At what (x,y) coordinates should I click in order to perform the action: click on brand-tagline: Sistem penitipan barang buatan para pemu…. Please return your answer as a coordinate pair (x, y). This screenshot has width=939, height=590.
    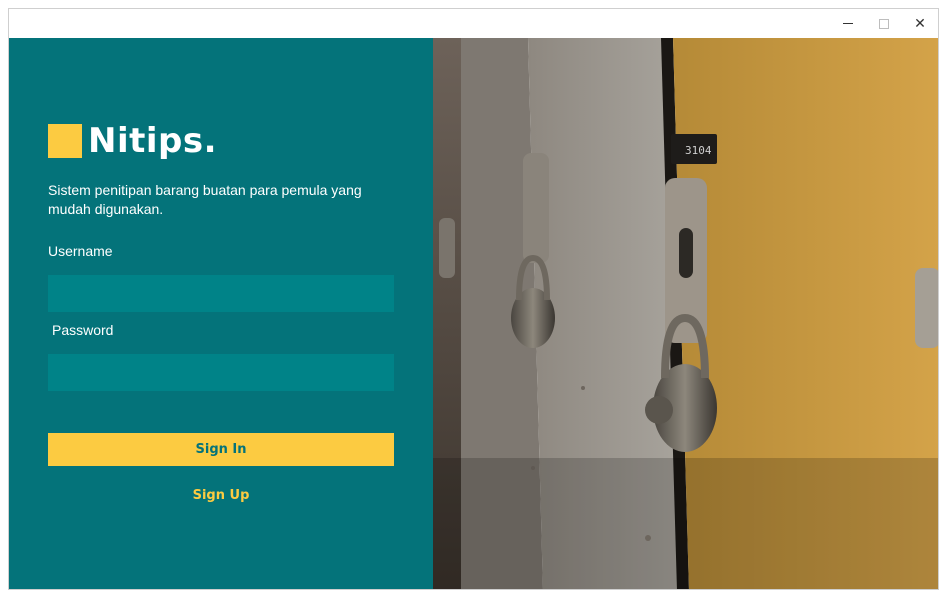
    Looking at the image, I should click on (205, 199).